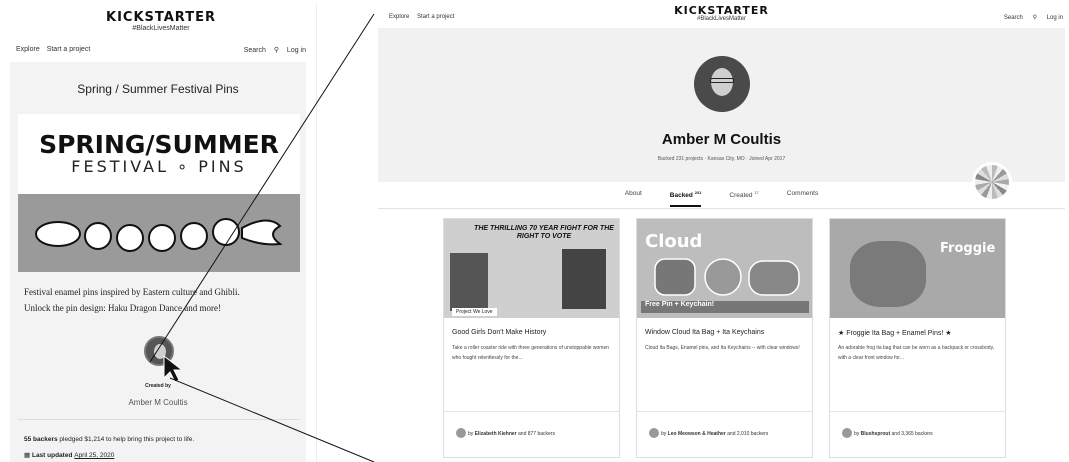 The height and width of the screenshot is (462, 1069). Describe the element at coordinates (968, 248) in the screenshot. I see `thumbnail-title: Froggie` at that location.